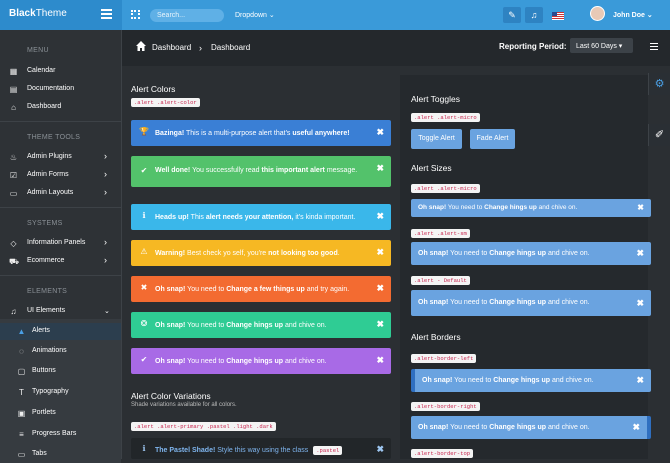  Describe the element at coordinates (141, 46) in the screenshot. I see `home-icon` at that location.